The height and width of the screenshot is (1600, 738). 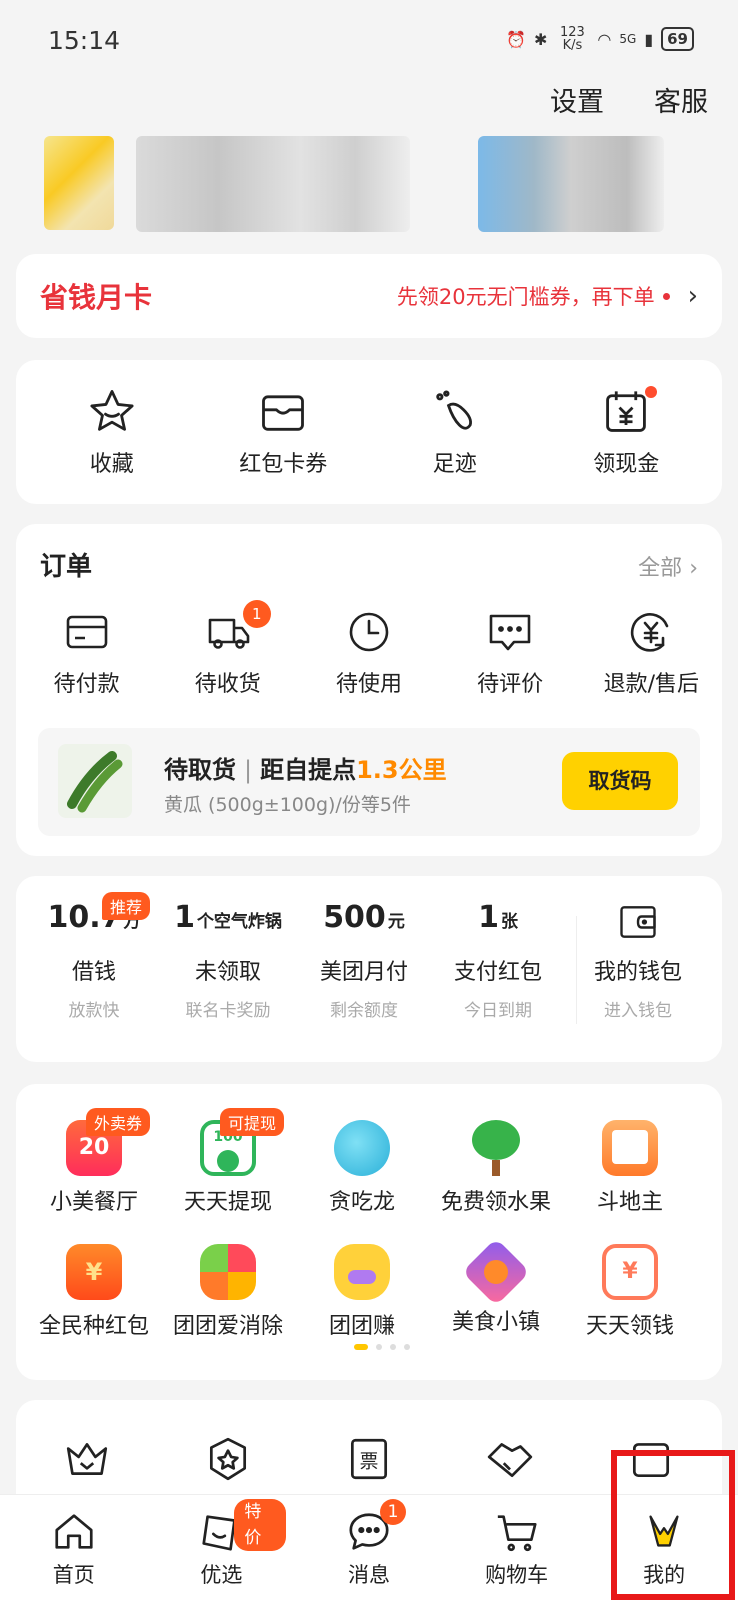 I want to click on order-to-pay: 待付款, so click(x=87, y=653).